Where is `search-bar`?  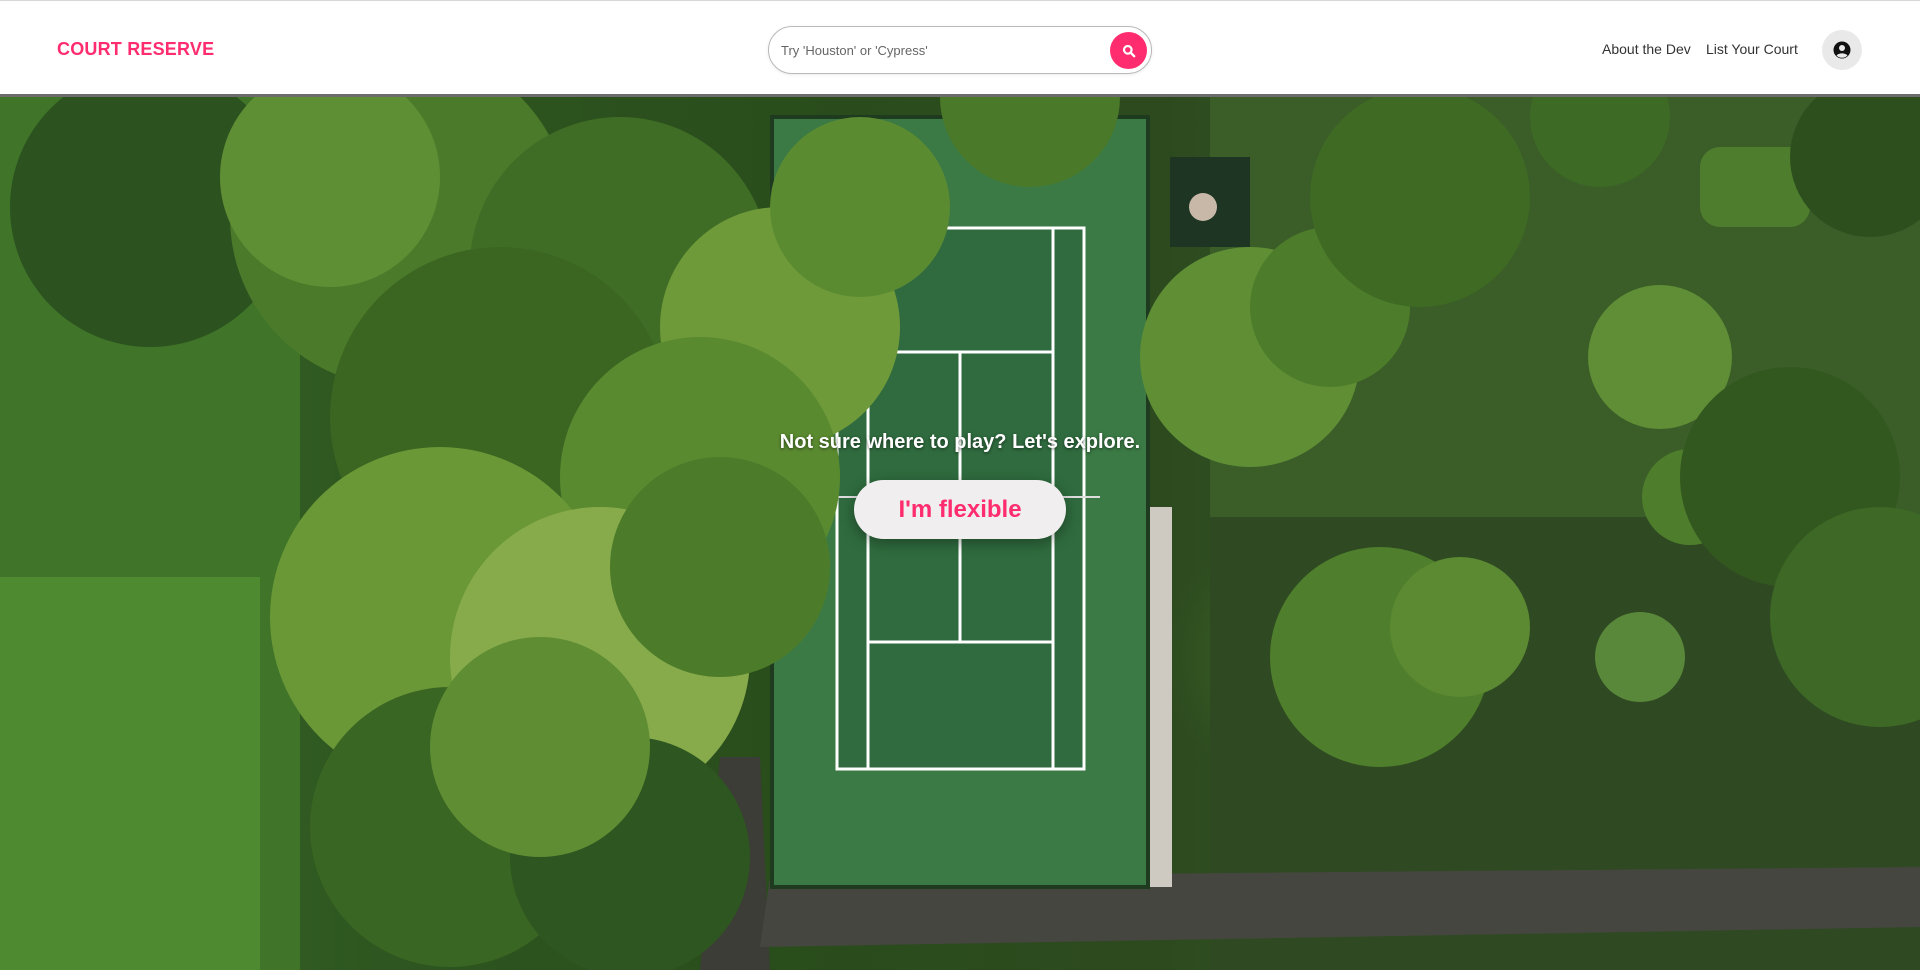
search-bar is located at coordinates (960, 50).